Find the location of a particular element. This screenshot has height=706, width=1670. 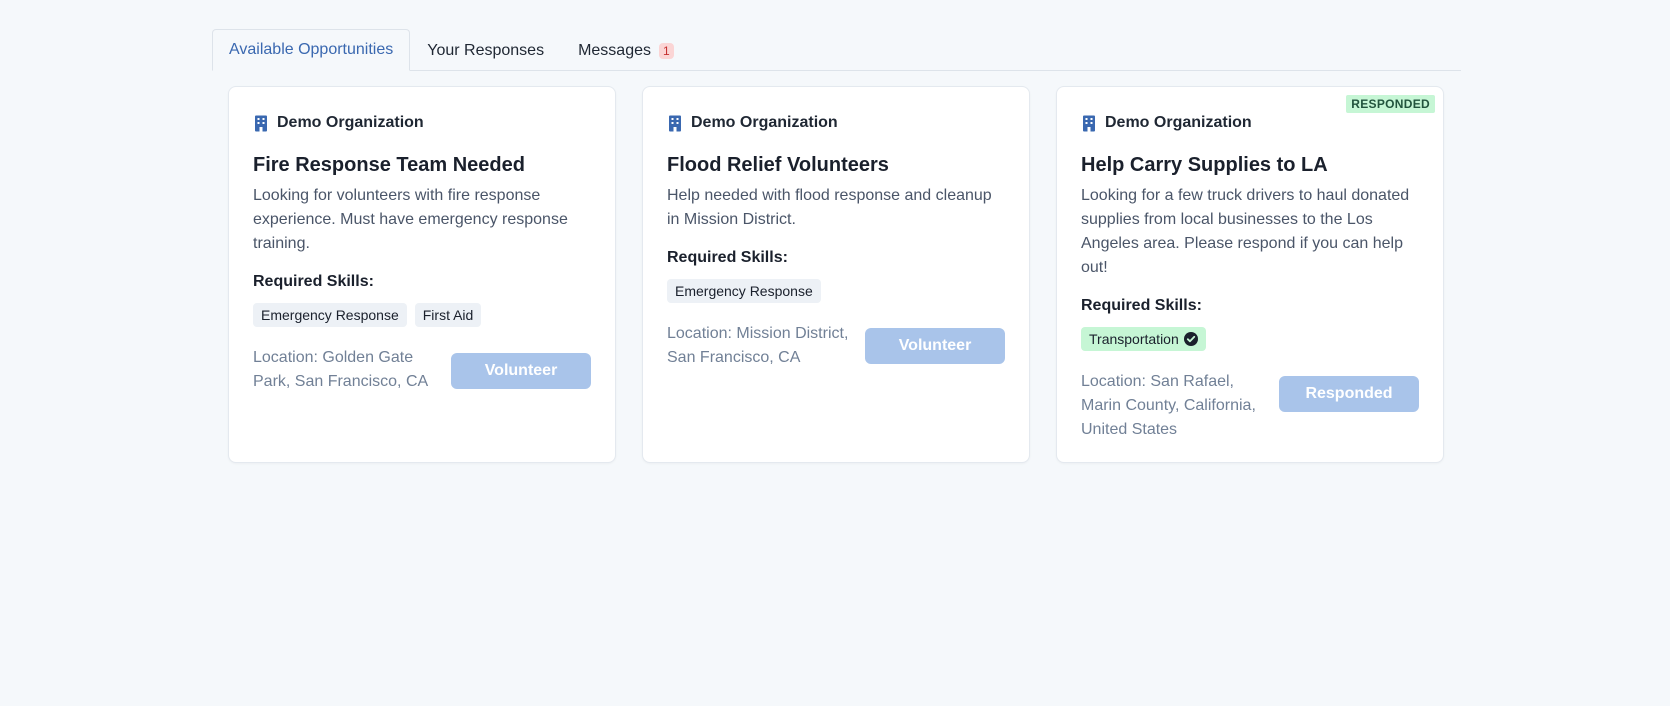

skill-tag: First Aid is located at coordinates (448, 315).